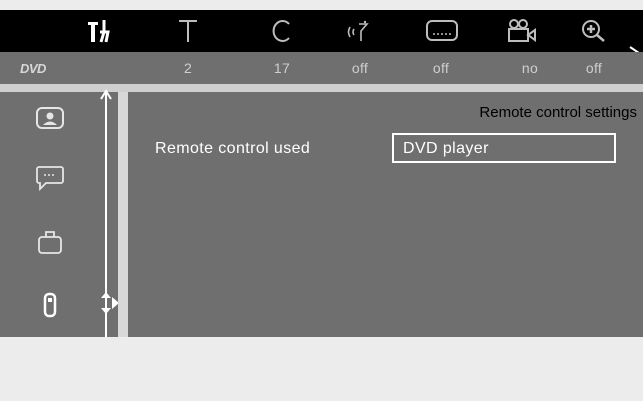 Image resolution: width=643 pixels, height=401 pixels. What do you see at coordinates (233, 148) in the screenshot?
I see `setting-label: Remote control used` at bounding box center [233, 148].